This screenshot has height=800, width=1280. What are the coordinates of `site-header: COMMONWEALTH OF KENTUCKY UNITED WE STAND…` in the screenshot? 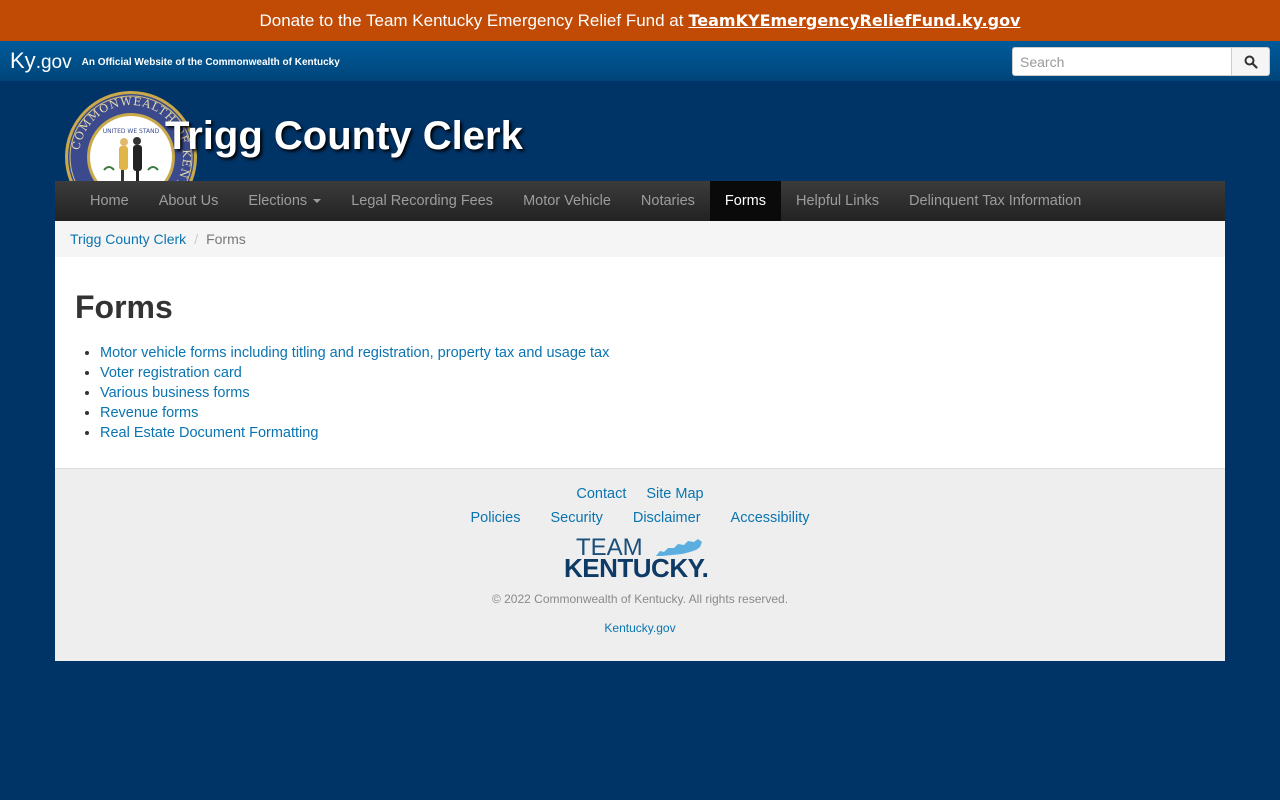 It's located at (640, 131).